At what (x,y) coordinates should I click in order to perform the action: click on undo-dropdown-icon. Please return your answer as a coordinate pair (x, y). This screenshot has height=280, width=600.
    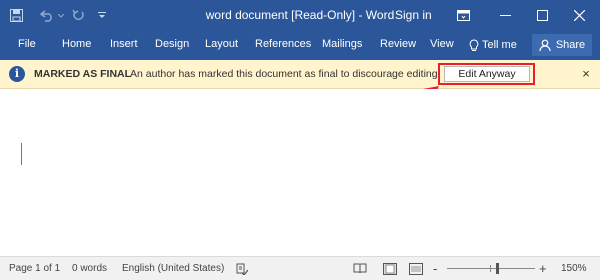
    Looking at the image, I should click on (62, 15).